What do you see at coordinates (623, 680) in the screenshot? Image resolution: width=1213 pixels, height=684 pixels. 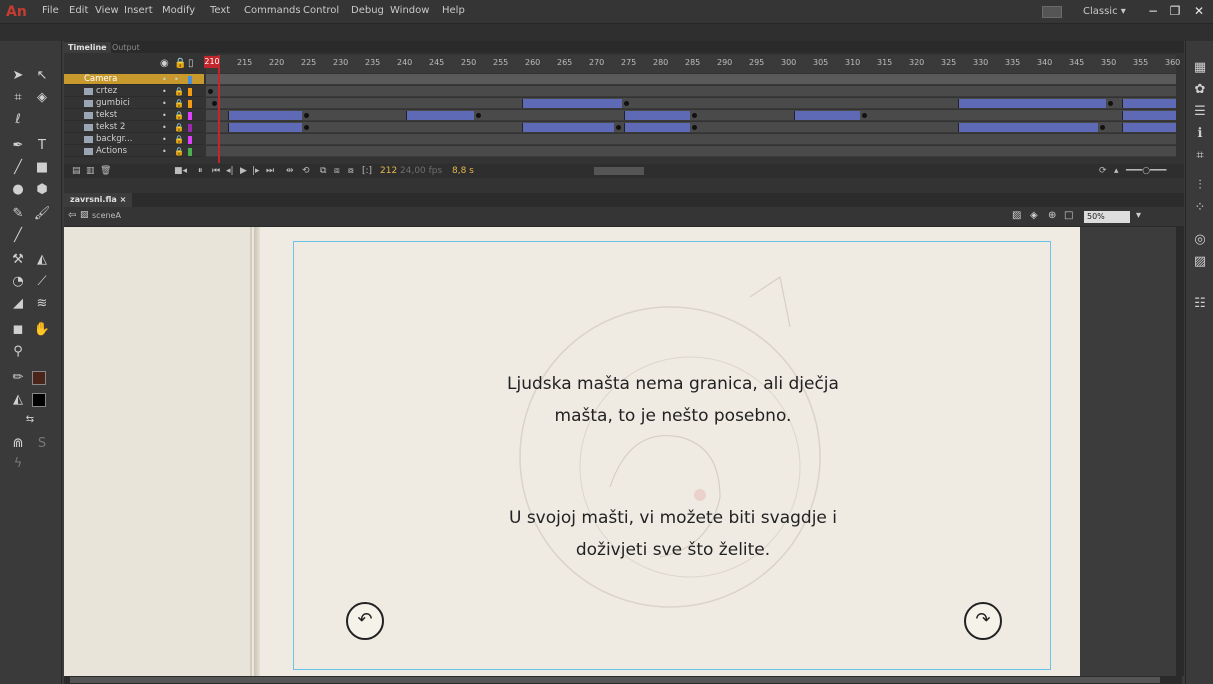 I see `stage-horizontal-scrollbar` at bounding box center [623, 680].